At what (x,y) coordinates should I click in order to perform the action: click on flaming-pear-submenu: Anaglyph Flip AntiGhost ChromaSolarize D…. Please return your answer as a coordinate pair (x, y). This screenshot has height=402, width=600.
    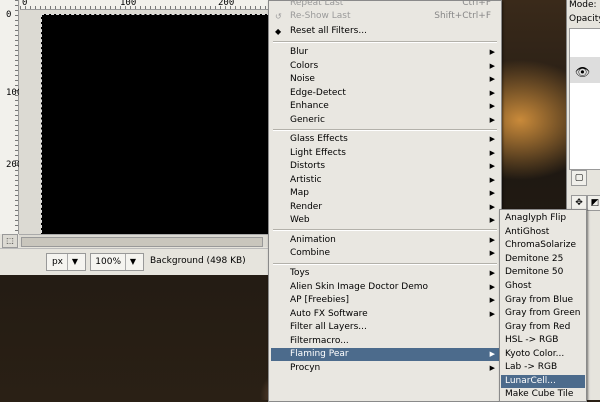
    Looking at the image, I should click on (543, 305).